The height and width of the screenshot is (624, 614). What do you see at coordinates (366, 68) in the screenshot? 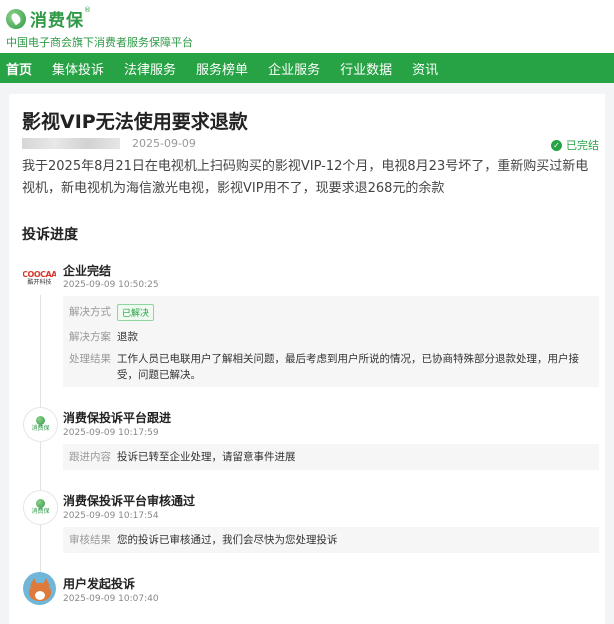
I see `nav-industry-data: 行业数据` at bounding box center [366, 68].